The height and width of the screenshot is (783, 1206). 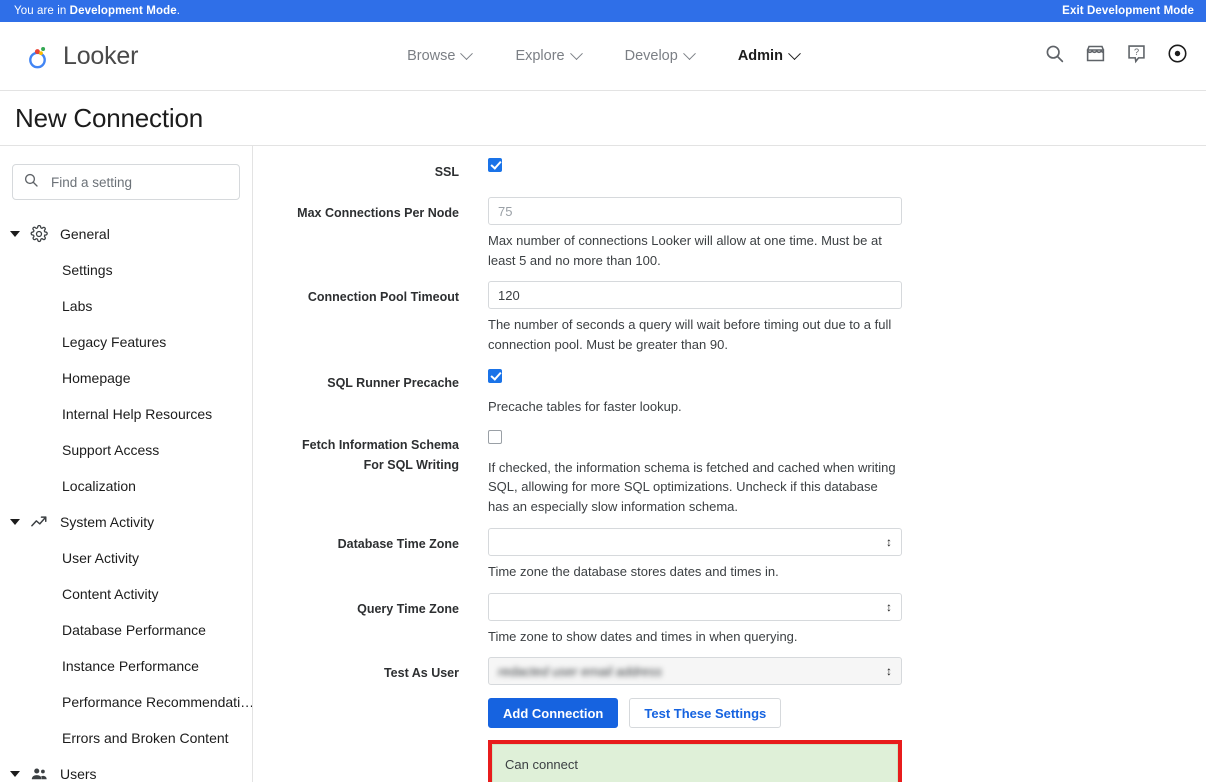 I want to click on dev-banner-prefix: You are in, so click(x=42, y=11).